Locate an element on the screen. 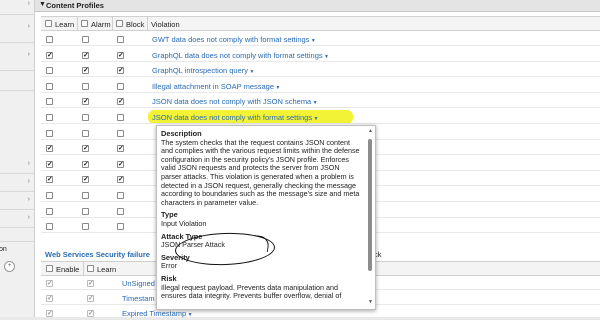 The width and height of the screenshot is (600, 320). type-value: Input Violation is located at coordinates (184, 223).